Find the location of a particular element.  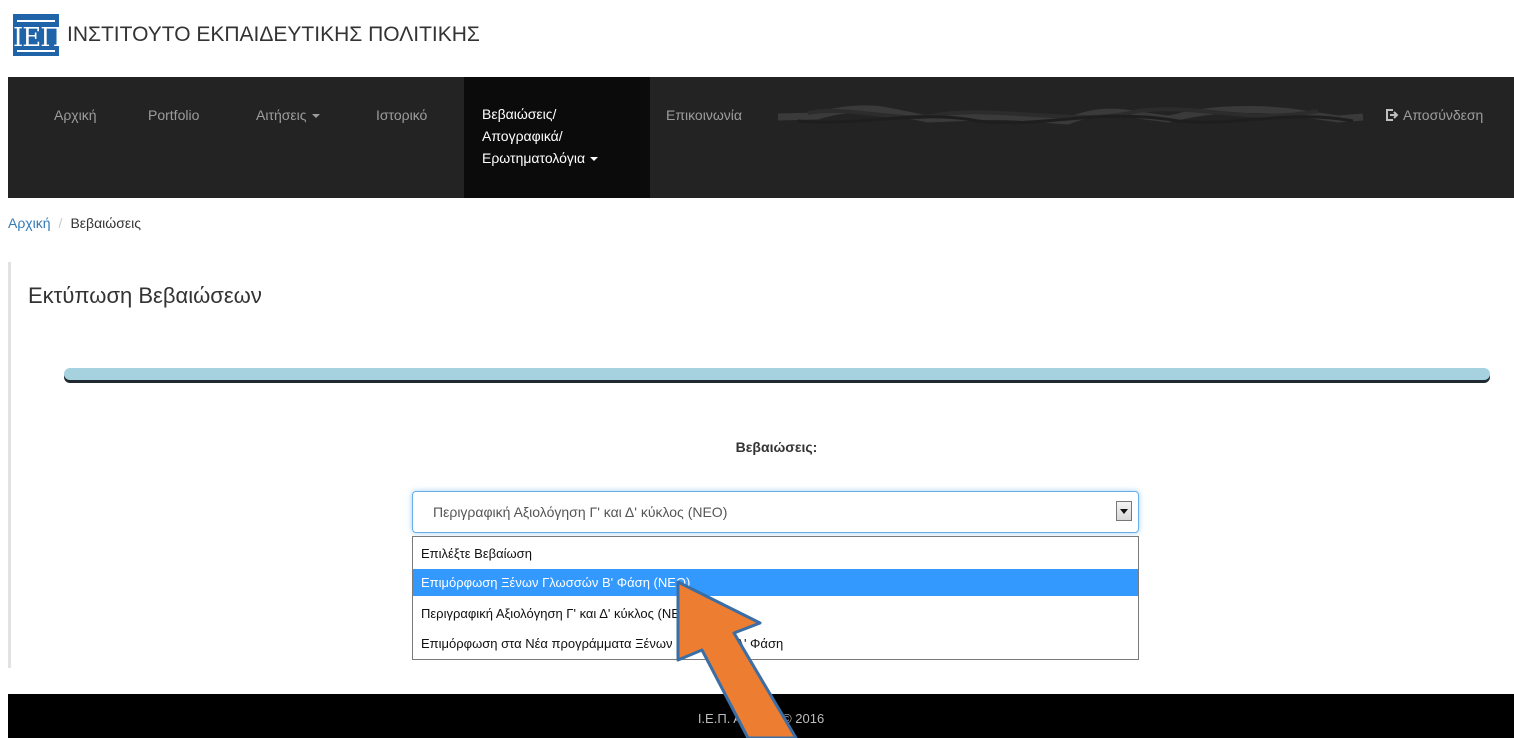

redaction-scribble is located at coordinates (1071, 115).